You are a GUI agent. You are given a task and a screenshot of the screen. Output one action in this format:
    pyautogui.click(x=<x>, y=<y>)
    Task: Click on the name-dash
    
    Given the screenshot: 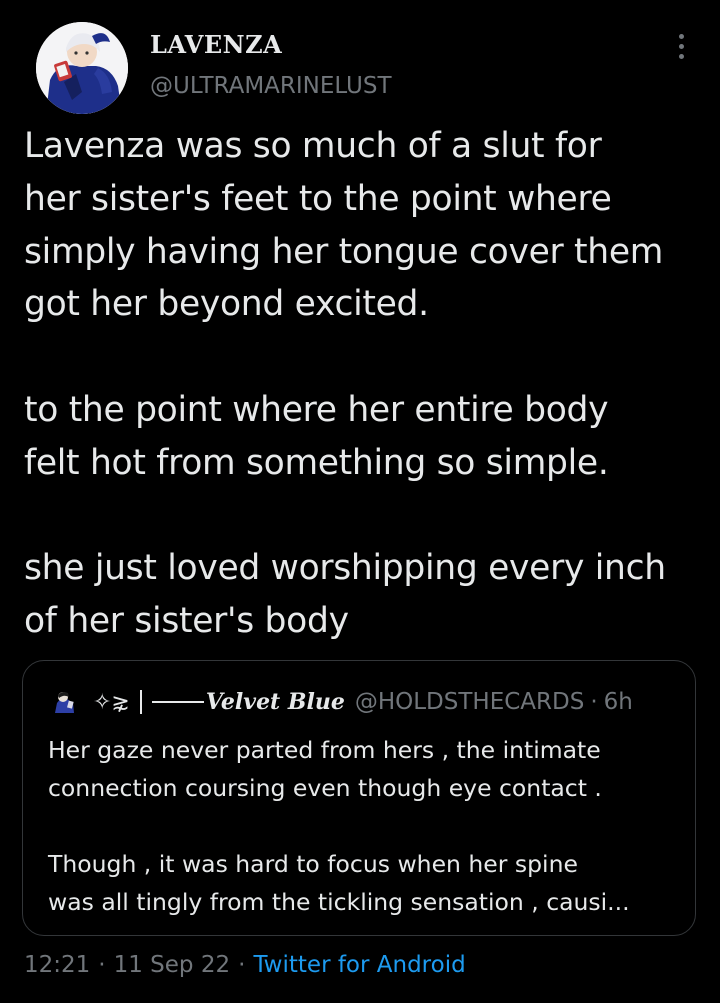 What is the action you would take?
    pyautogui.click(x=177, y=702)
    